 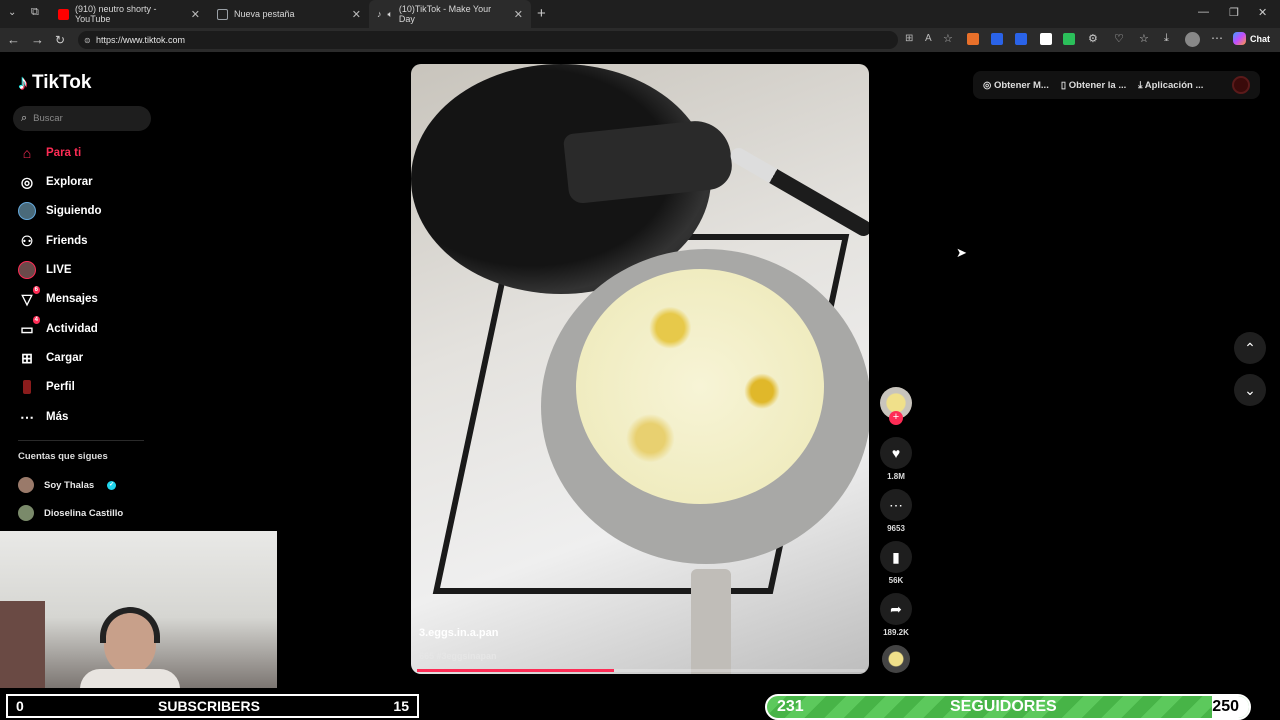 What do you see at coordinates (1262, 12) in the screenshot?
I see `close-window-button: ✕` at bounding box center [1262, 12].